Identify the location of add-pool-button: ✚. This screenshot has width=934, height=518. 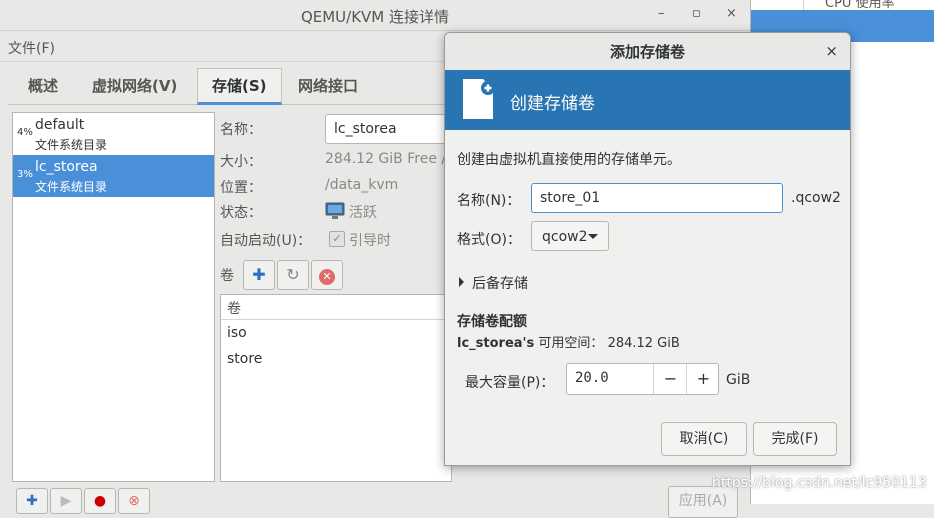
(32, 501).